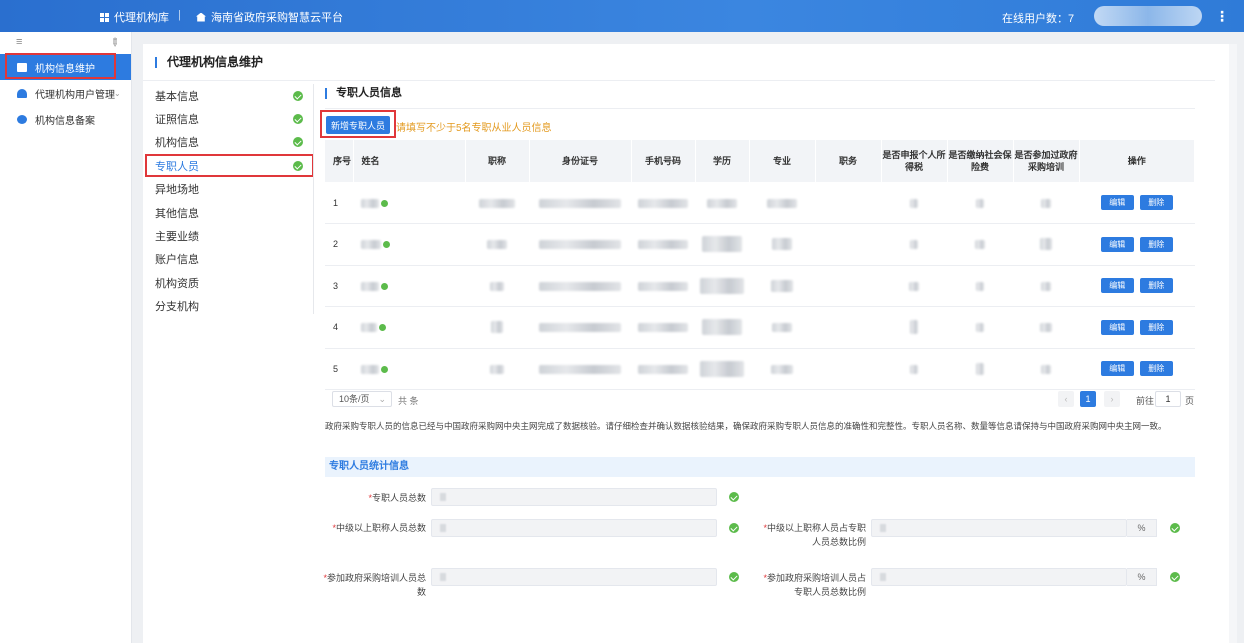 This screenshot has height=643, width=1244. I want to click on col-header: 学历, so click(722, 161).